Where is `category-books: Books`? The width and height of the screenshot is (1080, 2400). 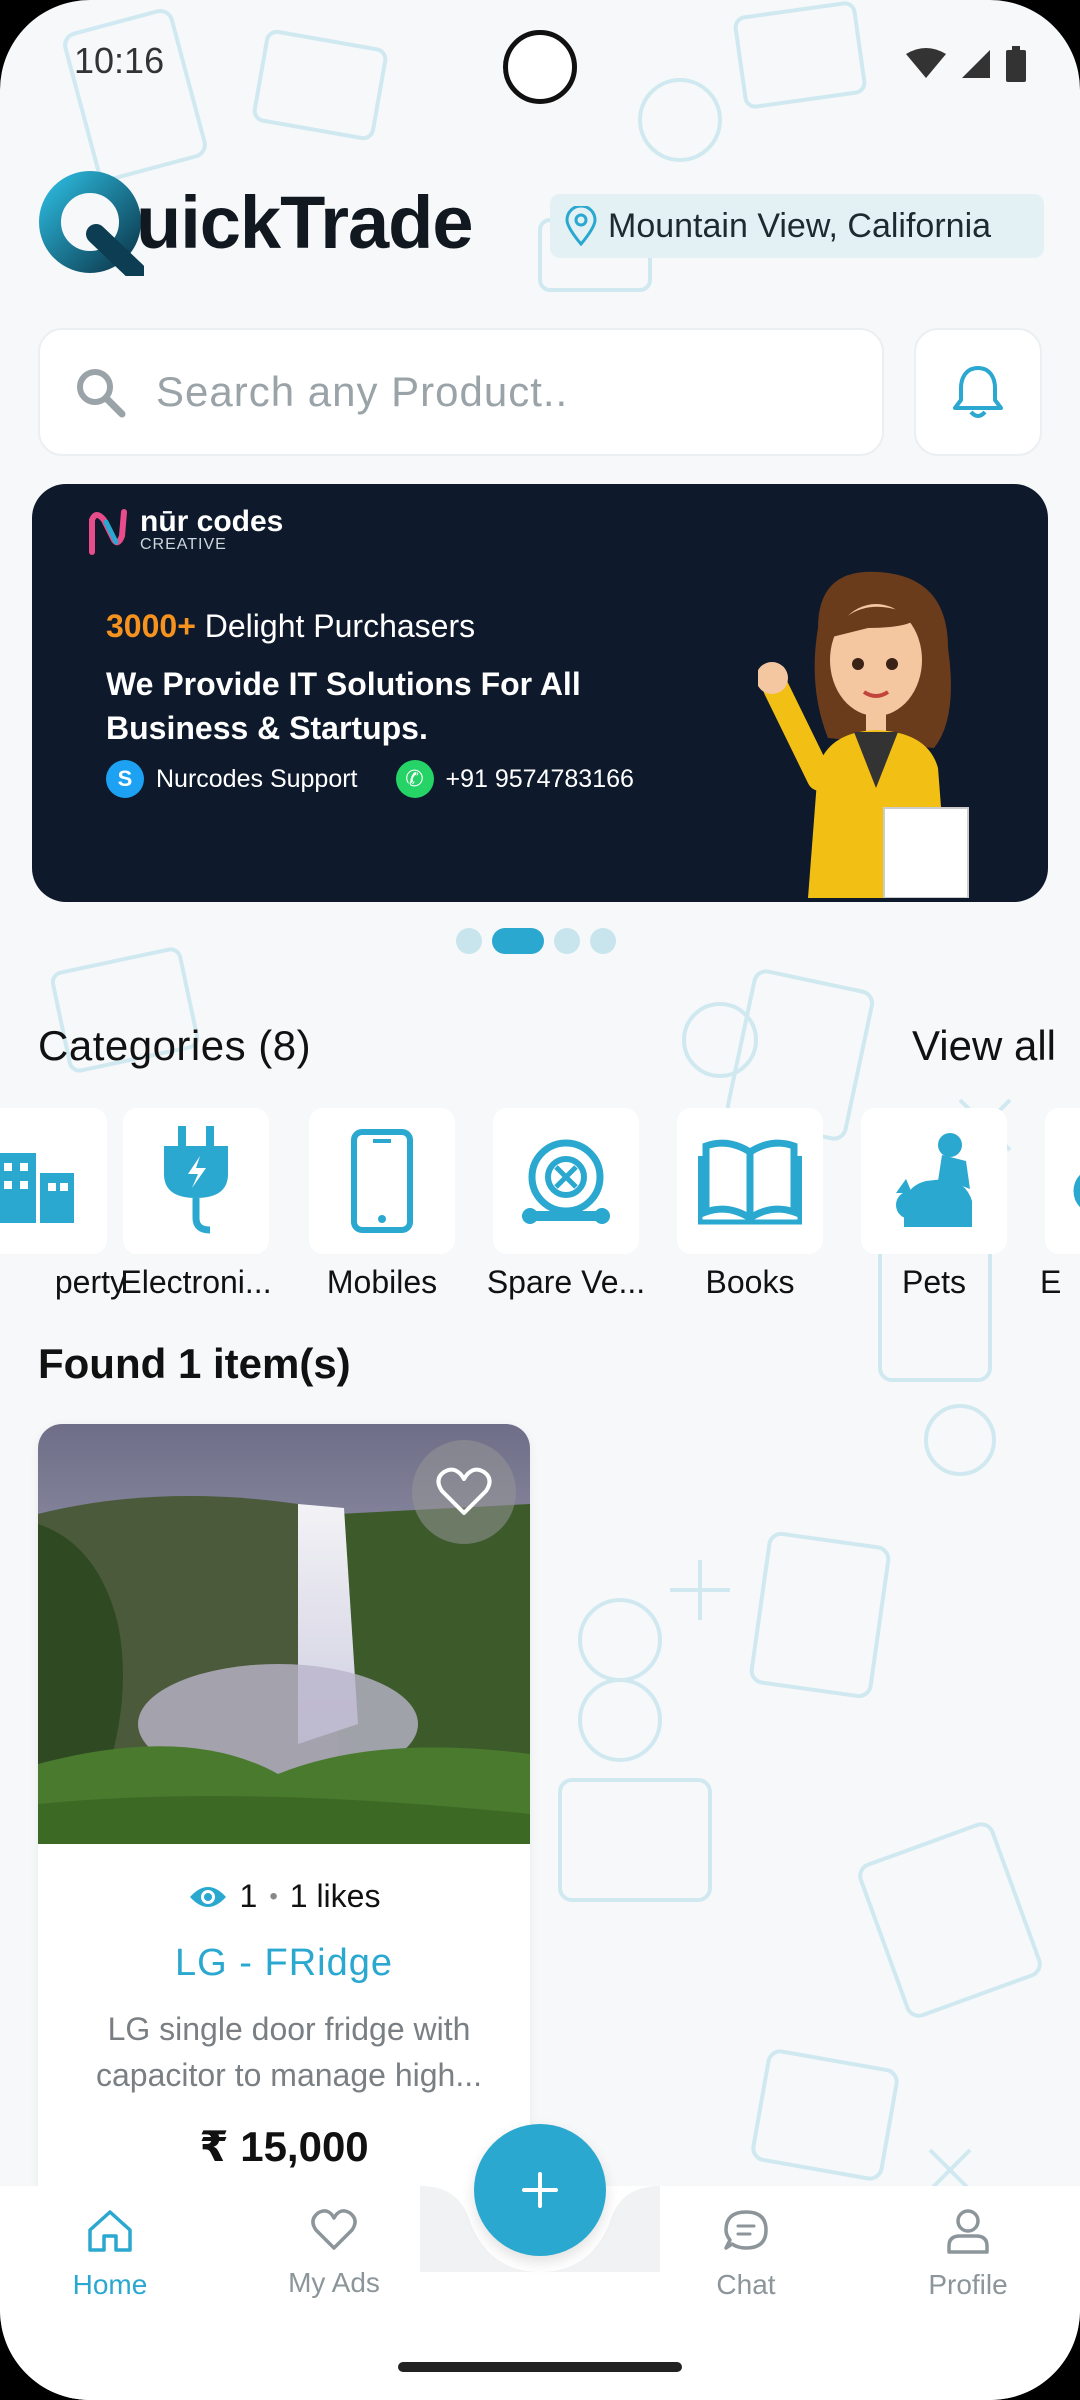 category-books: Books is located at coordinates (750, 1204).